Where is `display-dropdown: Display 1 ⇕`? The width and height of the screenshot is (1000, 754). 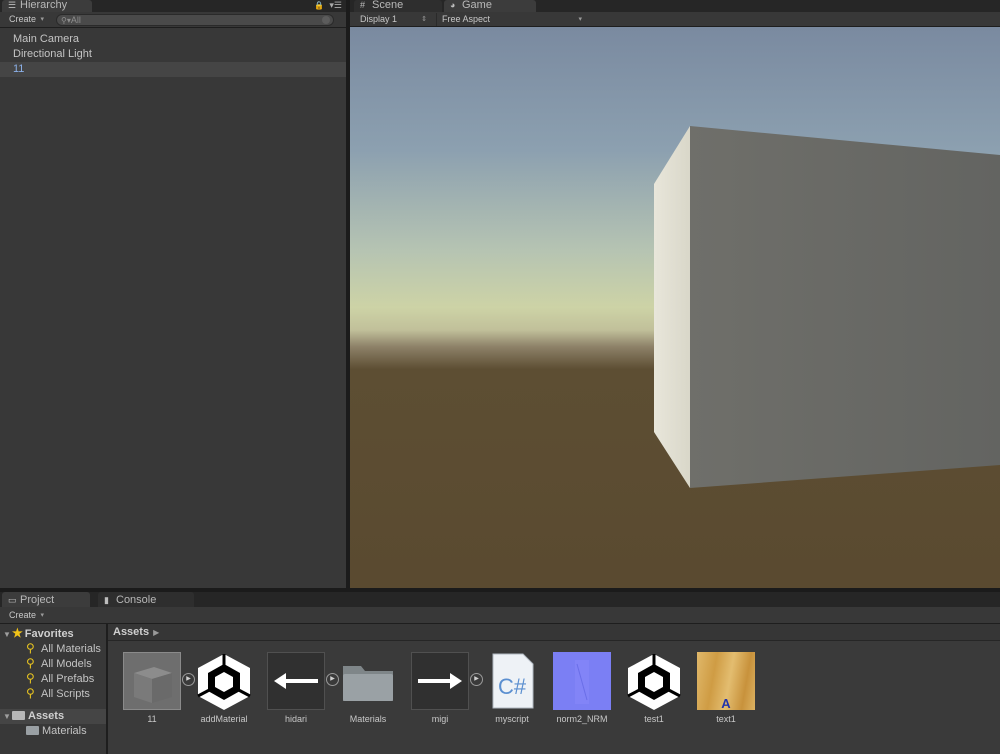 display-dropdown: Display 1 ⇕ is located at coordinates (393, 19).